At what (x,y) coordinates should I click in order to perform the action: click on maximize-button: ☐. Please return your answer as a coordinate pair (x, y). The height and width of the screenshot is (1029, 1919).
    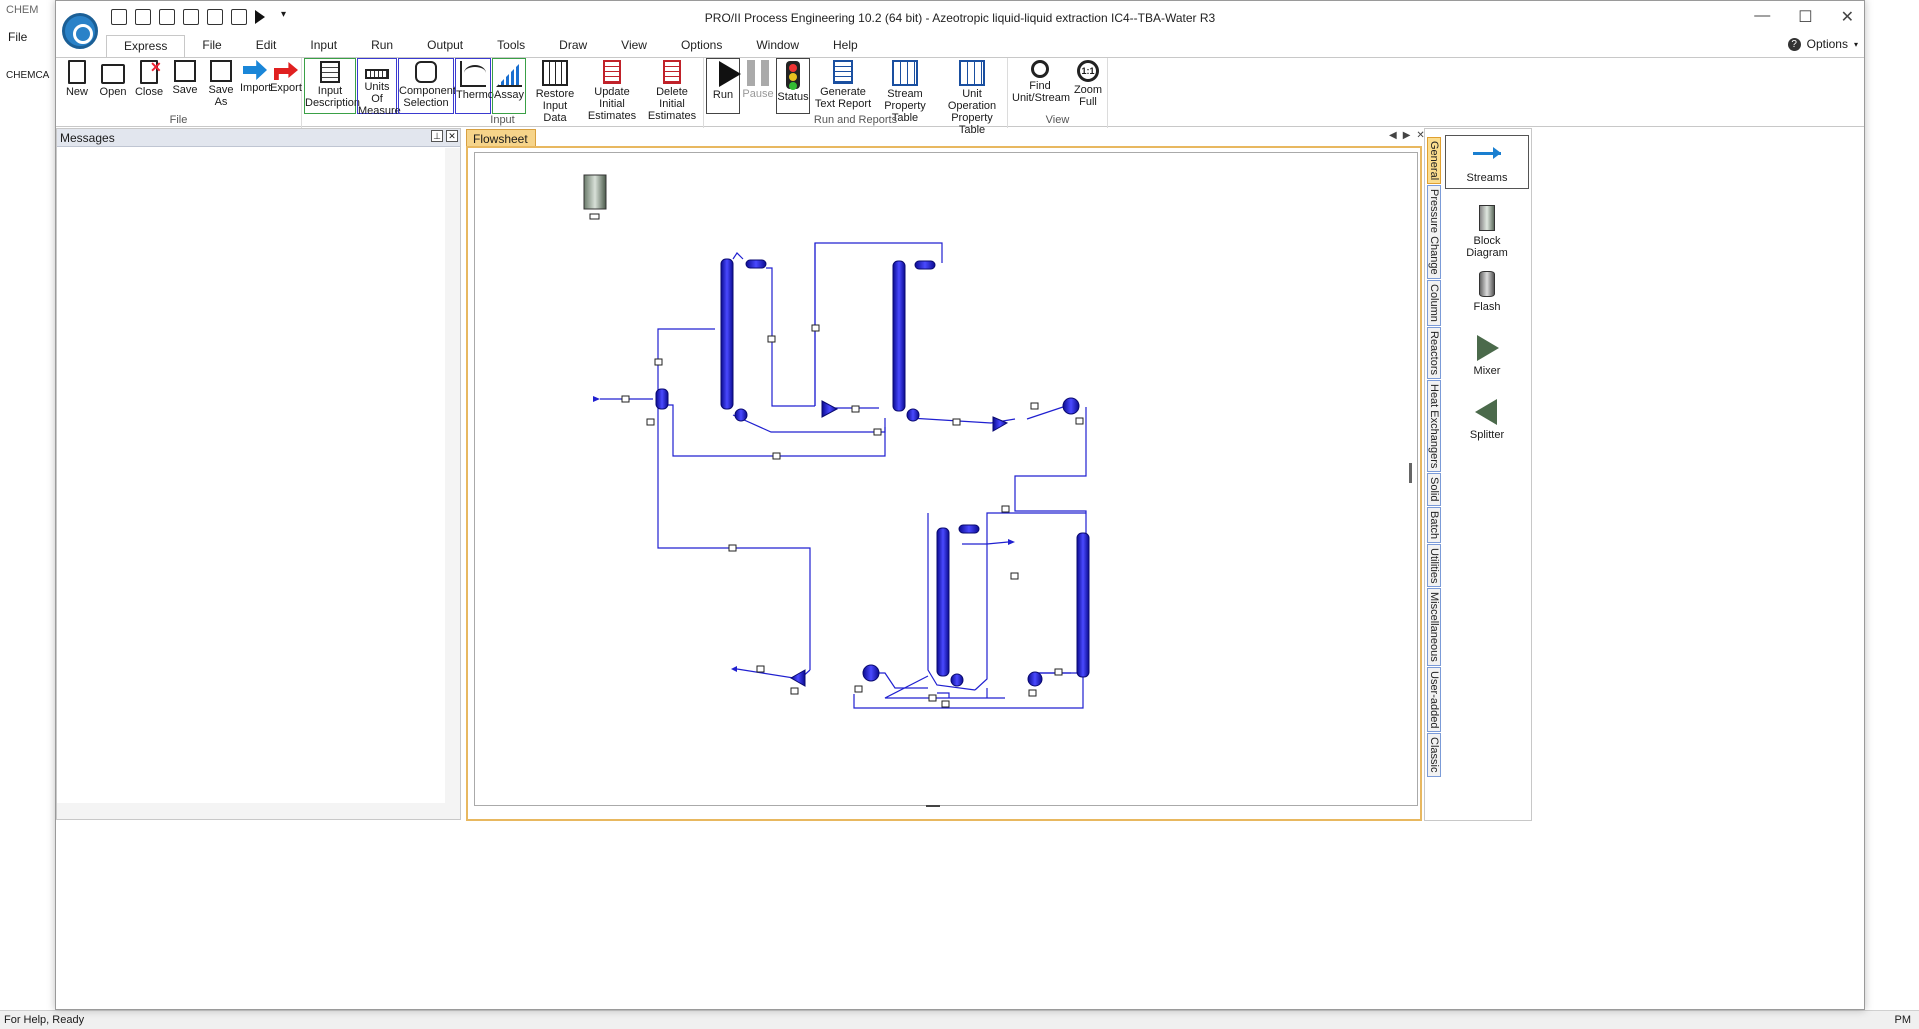
    Looking at the image, I should click on (1805, 17).